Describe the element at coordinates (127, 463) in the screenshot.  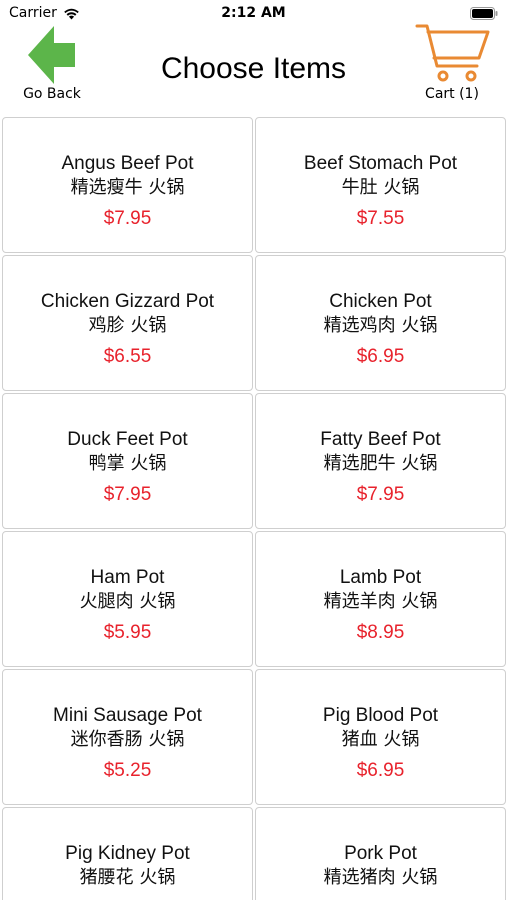
I see `item-name-chinese: 鸭掌 火锅` at that location.